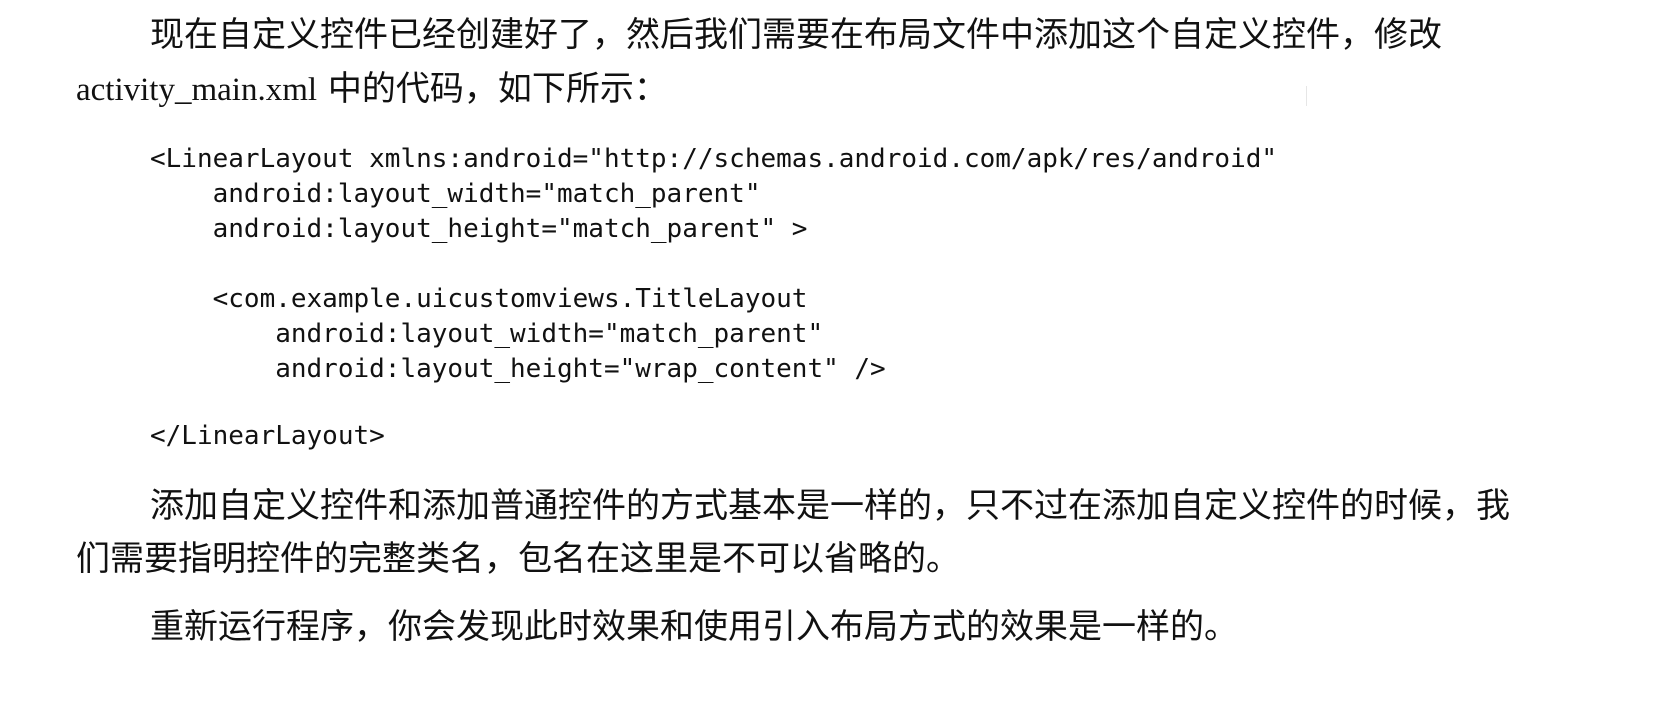 The width and height of the screenshot is (1656, 703). Describe the element at coordinates (518, 559) in the screenshot. I see `explain-paragraph-line-2: 们需要指明控件的完整类名，包名在这里是不可以省略的。` at that location.